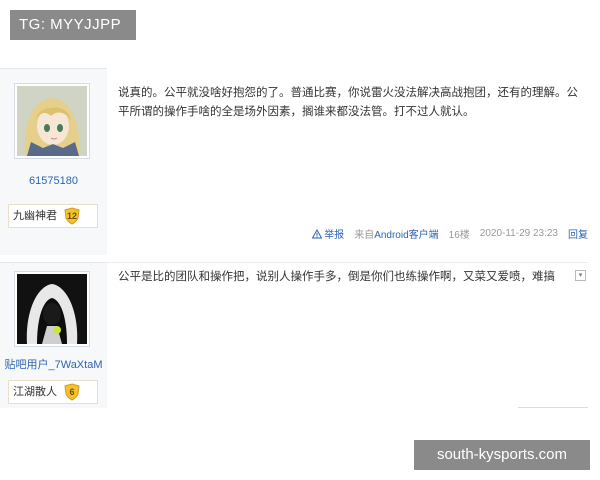 The height and width of the screenshot is (480, 600). I want to click on member-badge: 九幽神君 12, so click(53, 216).